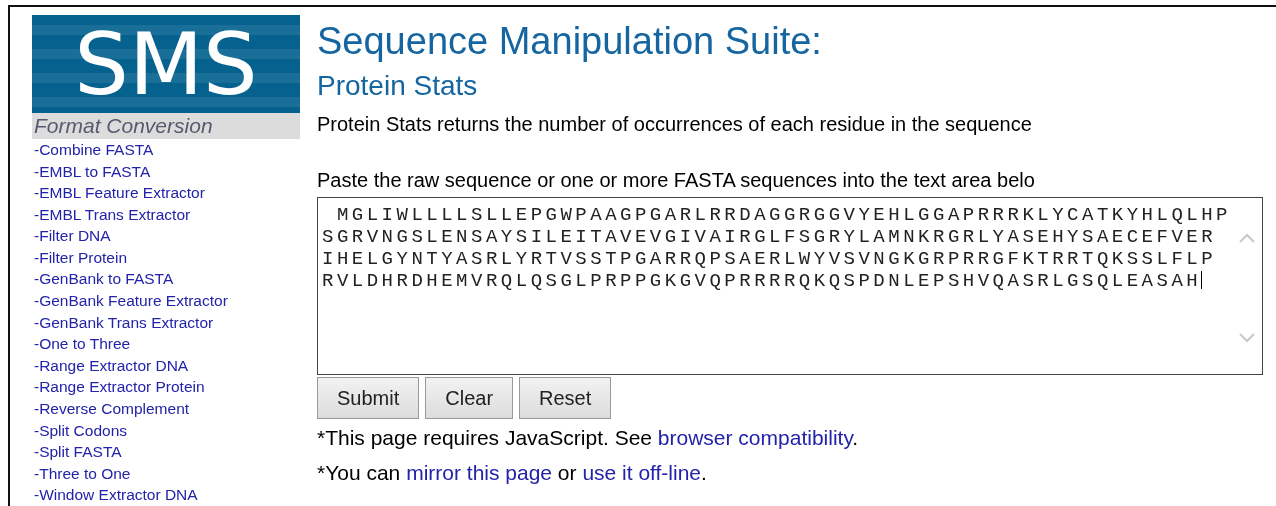 This screenshot has width=1276, height=506. What do you see at coordinates (675, 124) in the screenshot?
I see `description: Protein Stats returns the number of occurrences of each residue in the sequence` at bounding box center [675, 124].